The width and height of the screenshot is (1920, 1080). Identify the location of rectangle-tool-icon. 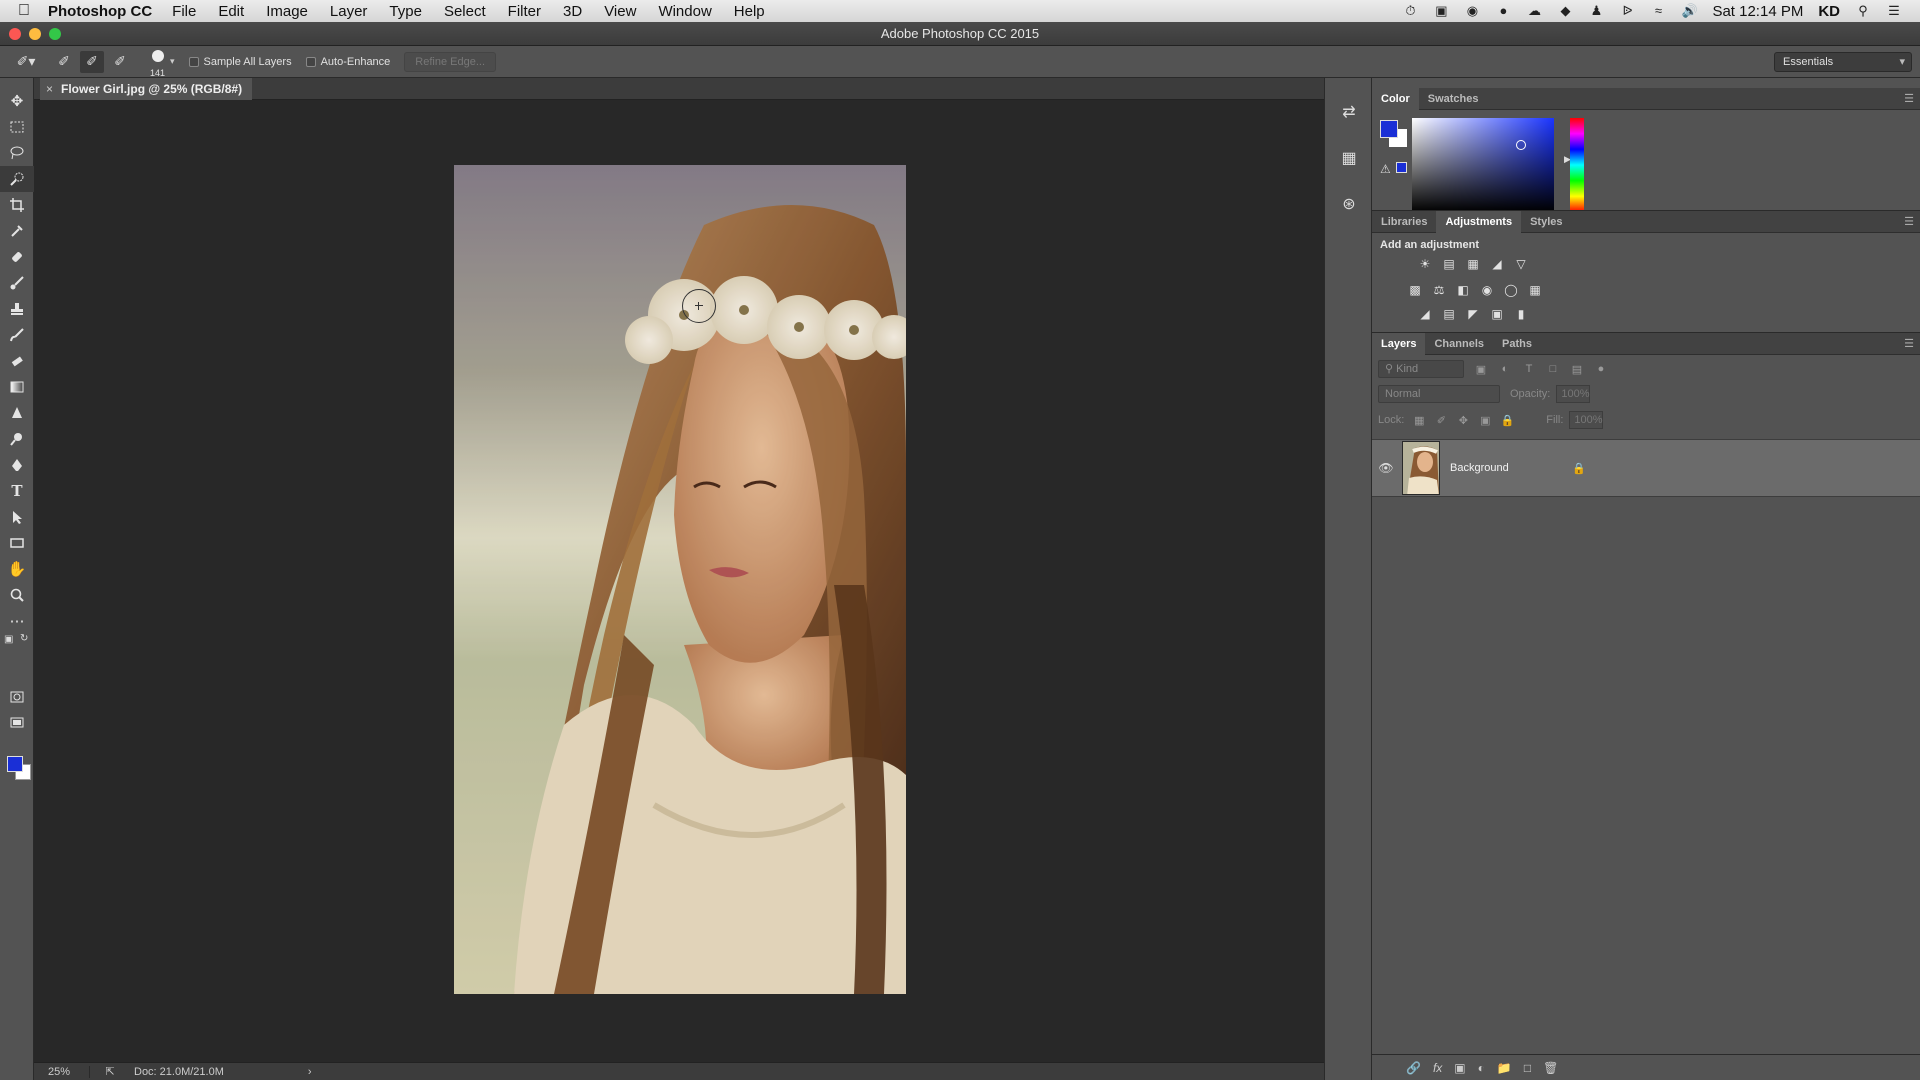
(17, 543).